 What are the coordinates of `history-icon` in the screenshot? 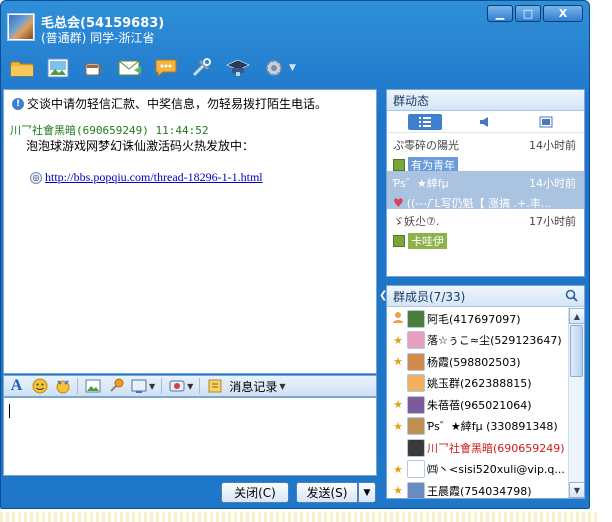 It's located at (214, 386).